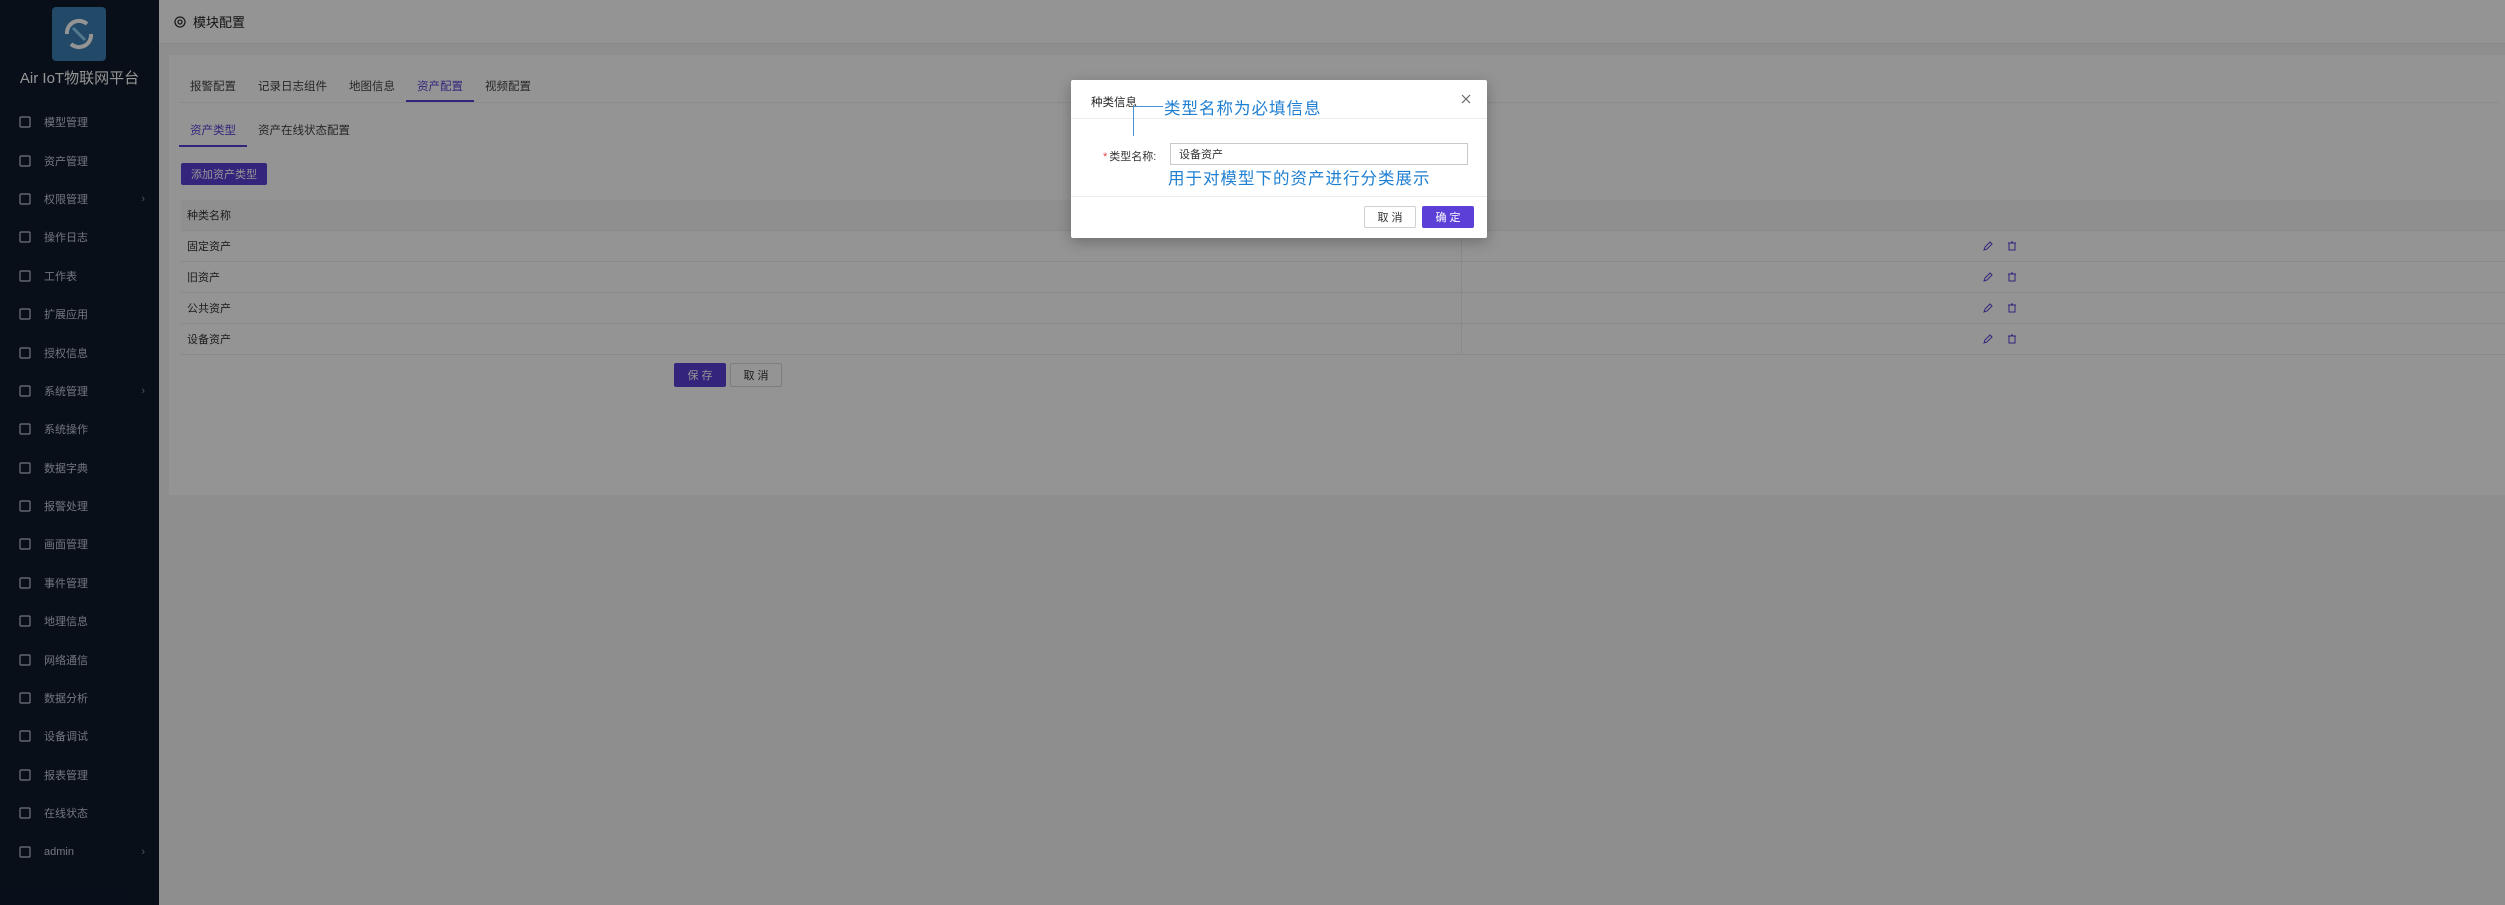 The height and width of the screenshot is (905, 2505). I want to click on dialog-footer-divider, so click(1279, 196).